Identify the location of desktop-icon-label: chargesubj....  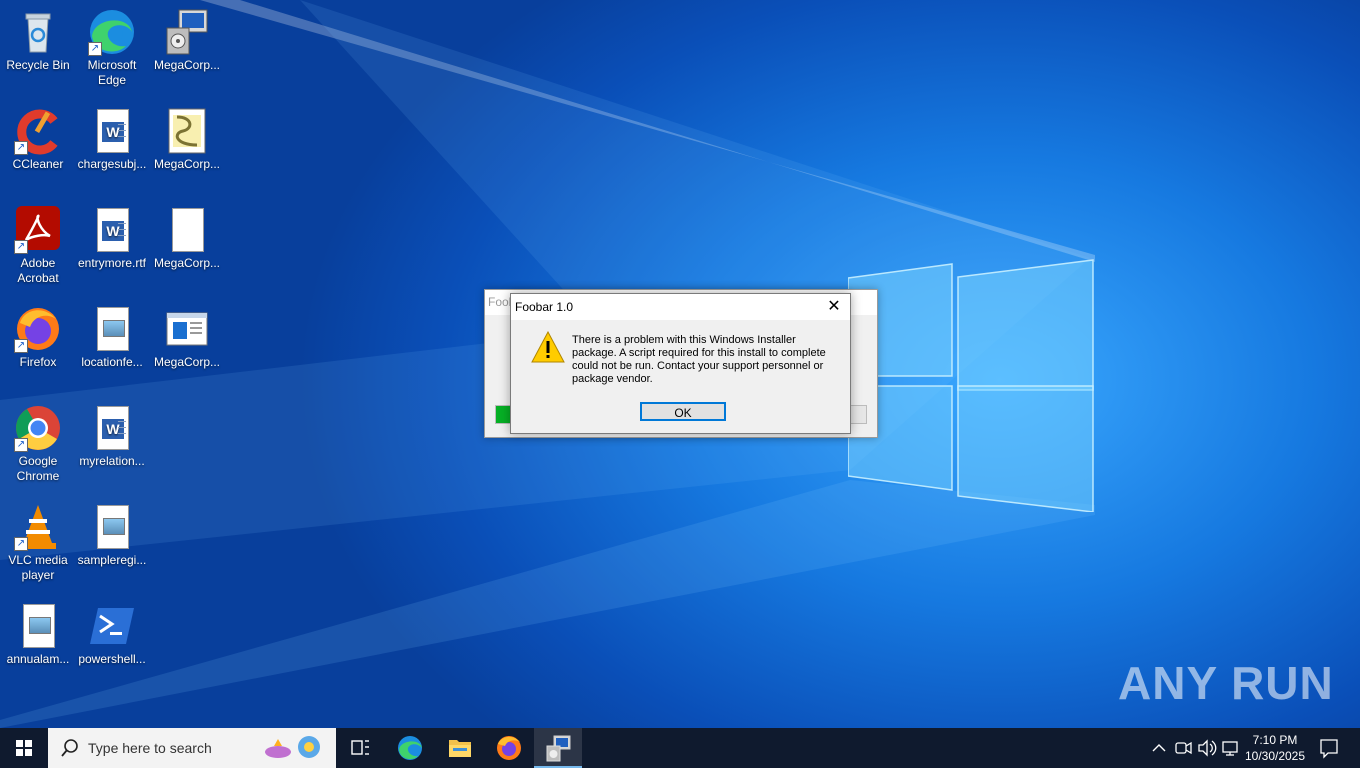
(112, 164).